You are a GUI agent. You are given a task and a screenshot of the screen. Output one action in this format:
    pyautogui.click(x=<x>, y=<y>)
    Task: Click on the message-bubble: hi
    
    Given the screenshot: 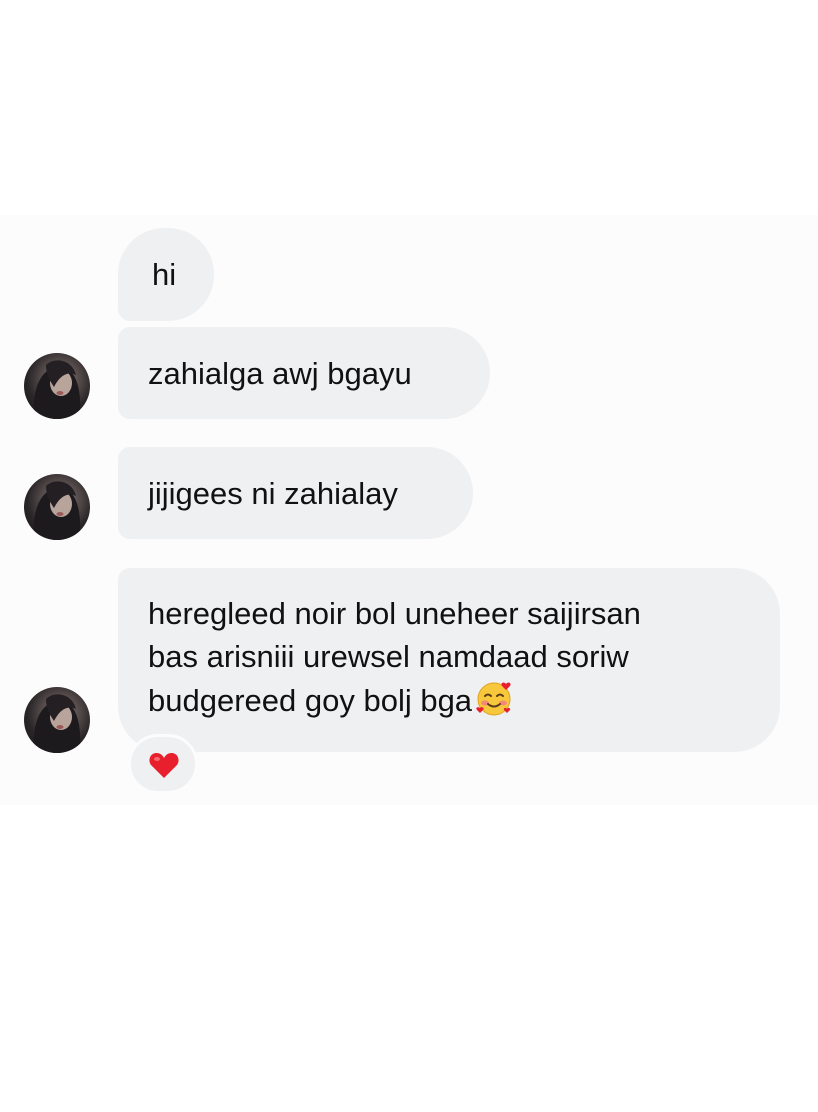 What is the action you would take?
    pyautogui.click(x=166, y=274)
    